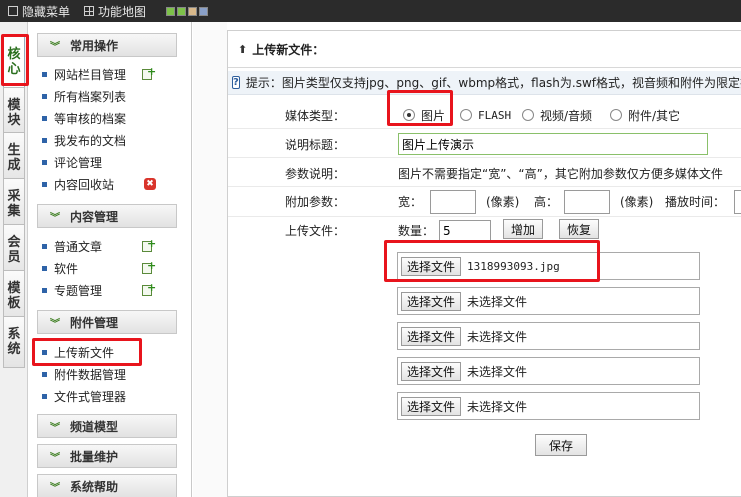 Image resolution: width=741 pixels, height=497 pixels. Describe the element at coordinates (115, 11) in the screenshot. I see `function-map-button: 功能地图` at that location.